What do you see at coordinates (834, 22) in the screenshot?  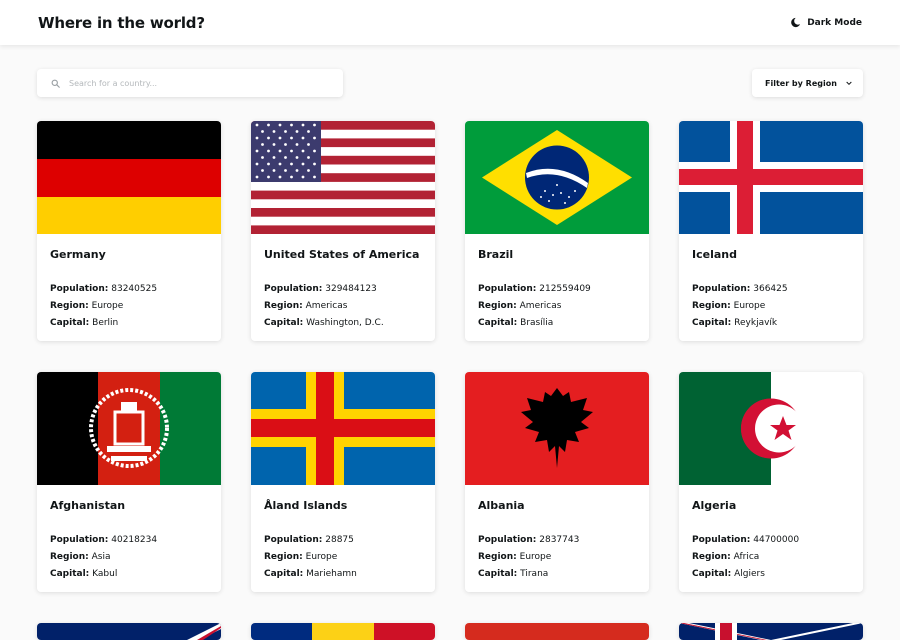 I see `dark-mode-label: Dark Mode` at bounding box center [834, 22].